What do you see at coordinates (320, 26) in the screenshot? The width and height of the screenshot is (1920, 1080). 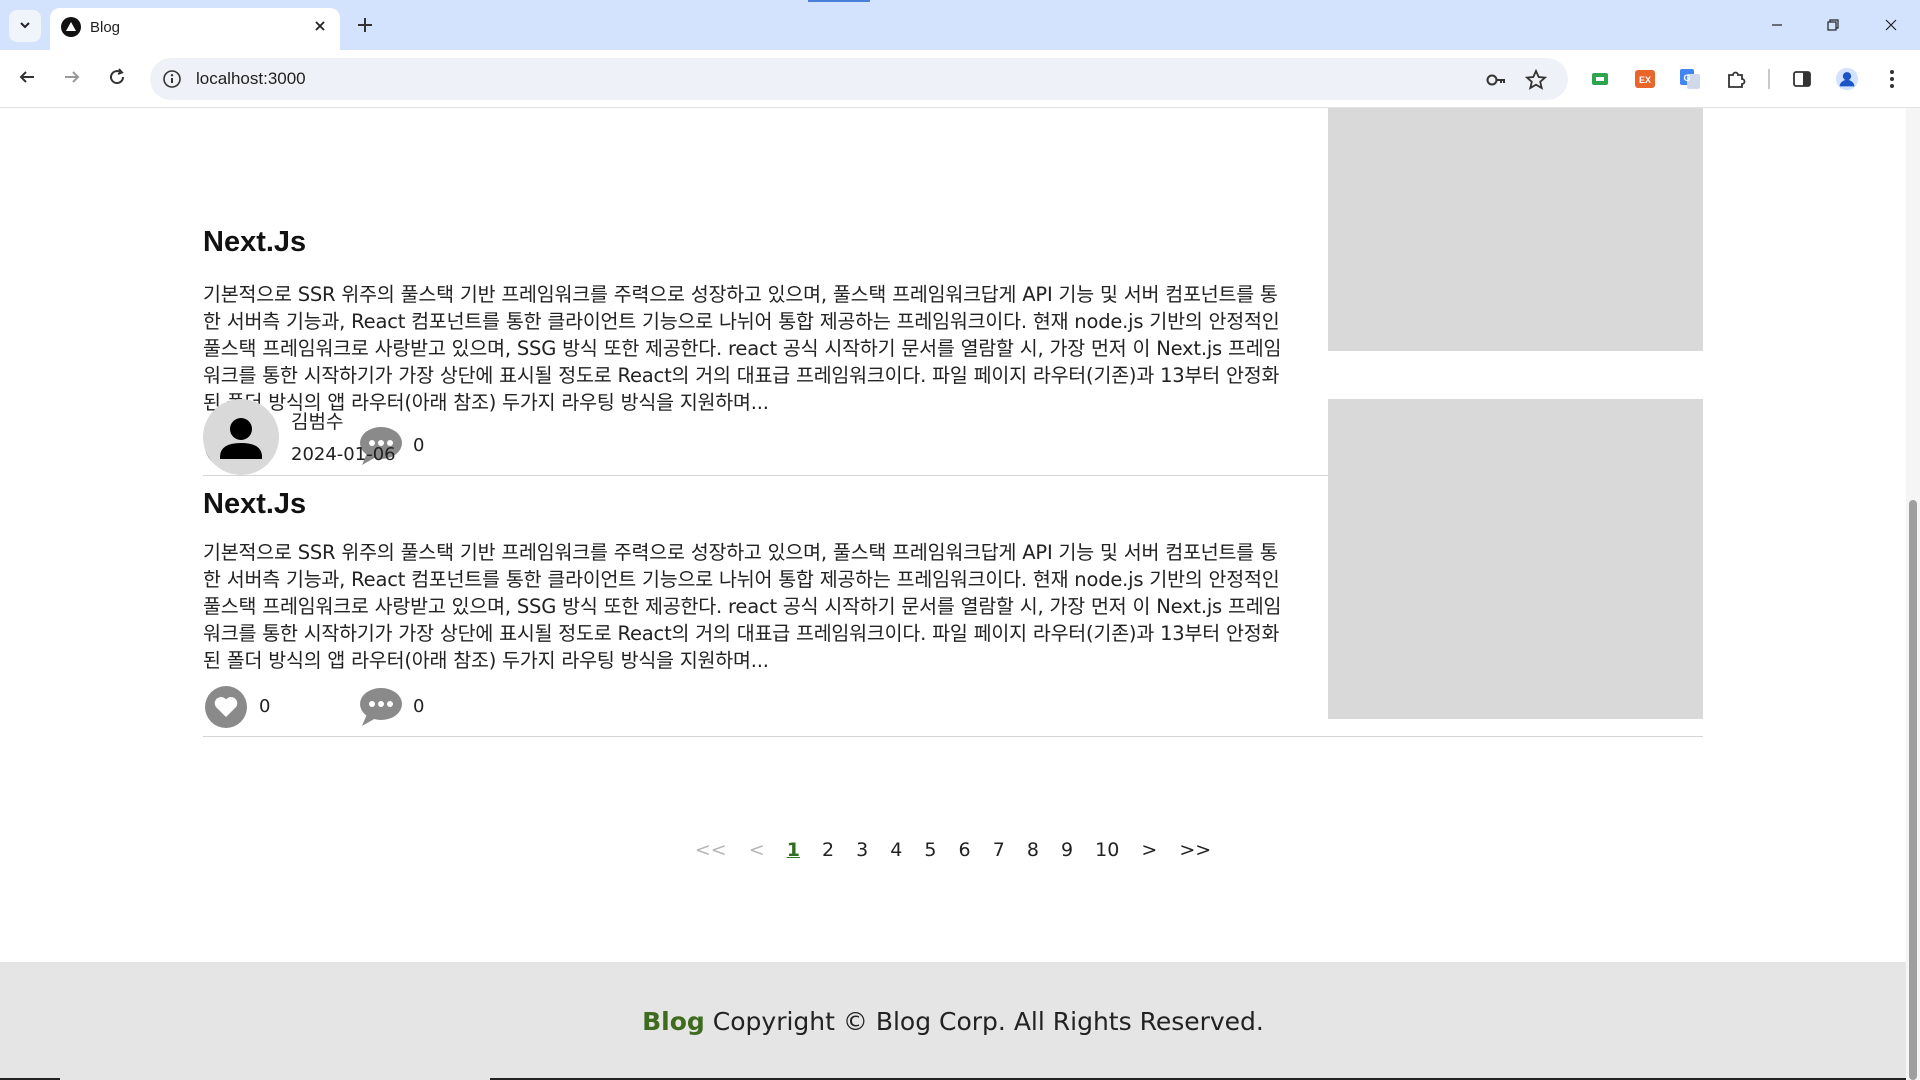 I see `tab-close-icon` at bounding box center [320, 26].